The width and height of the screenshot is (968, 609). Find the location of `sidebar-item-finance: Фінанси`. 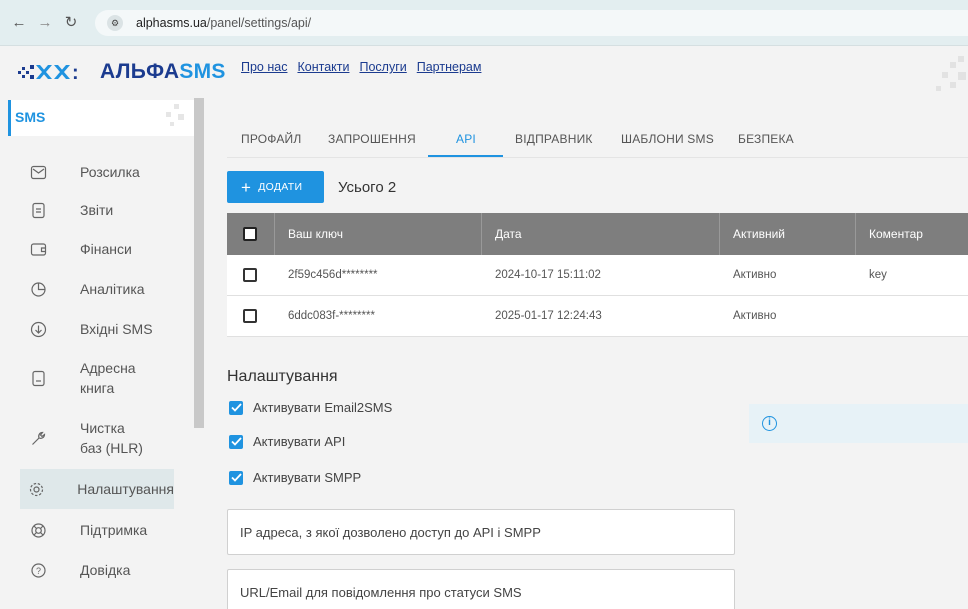

sidebar-item-finance: Фінанси is located at coordinates (97, 249).